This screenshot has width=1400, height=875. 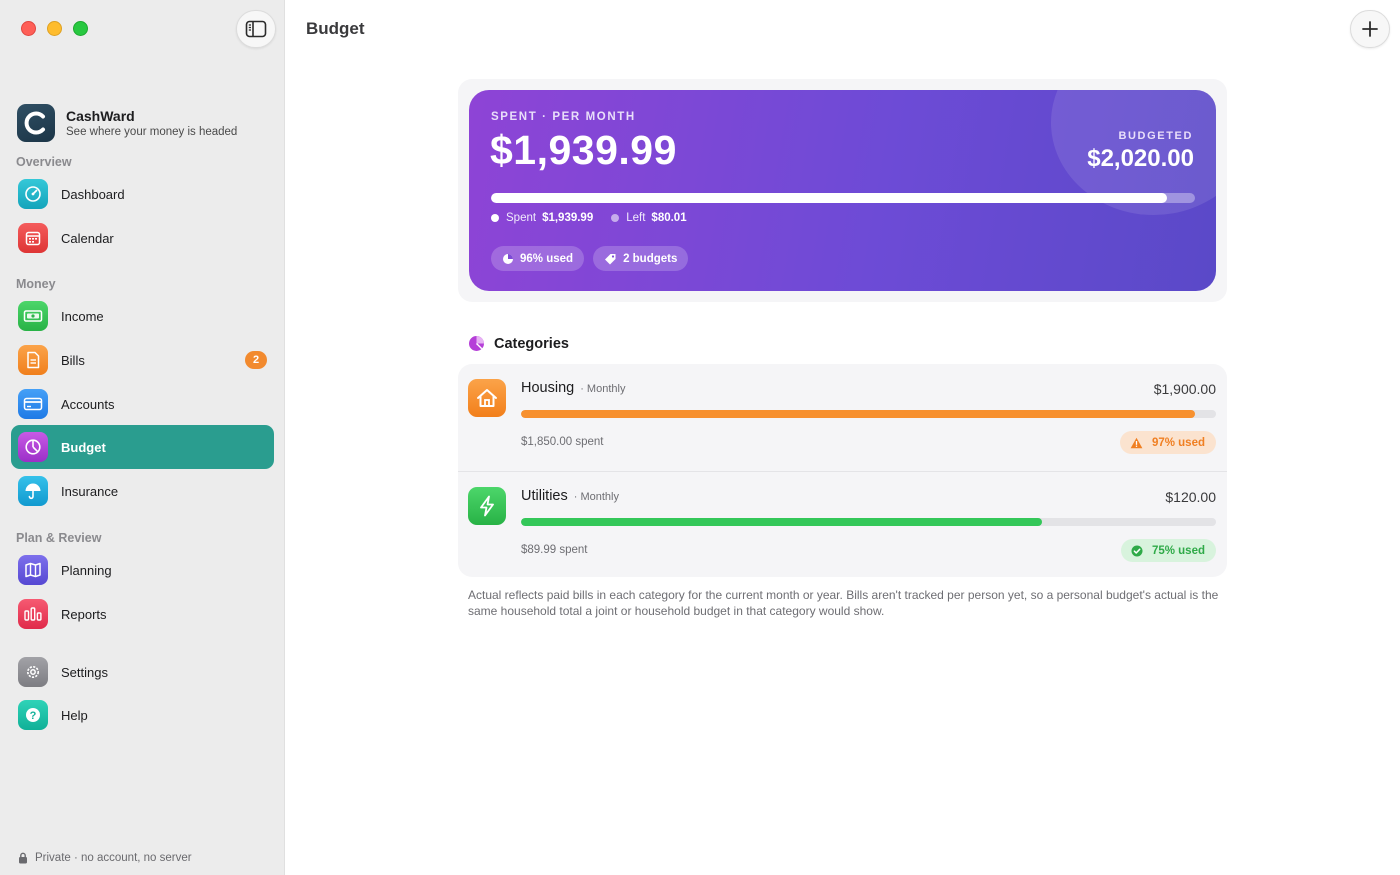 What do you see at coordinates (142, 360) in the screenshot?
I see `sidebar-item-bills: Bills 2` at bounding box center [142, 360].